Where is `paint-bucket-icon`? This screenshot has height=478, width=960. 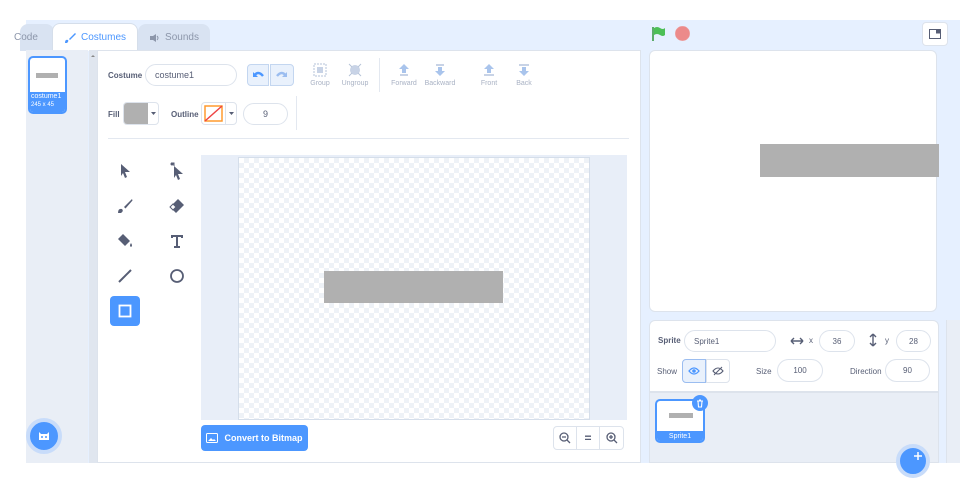
paint-bucket-icon is located at coordinates (125, 240).